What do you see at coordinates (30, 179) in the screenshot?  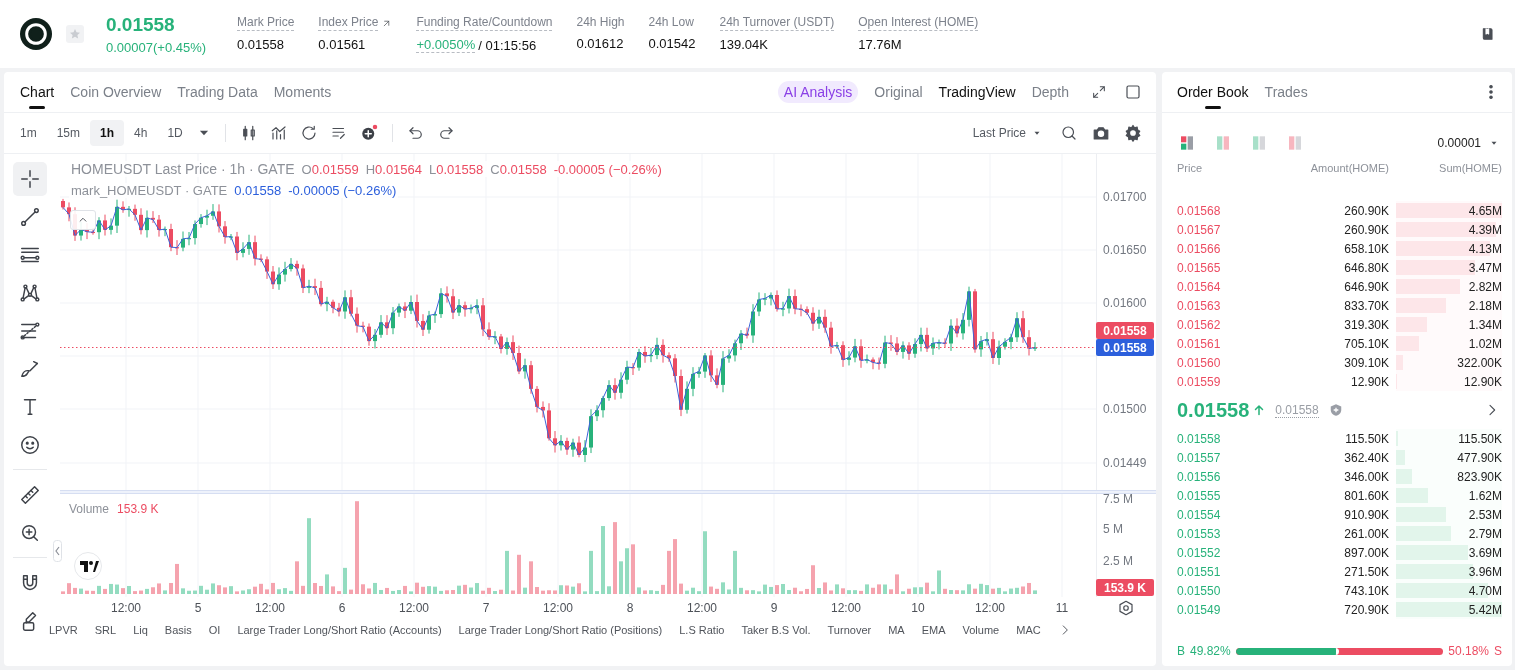 I see `drawing-tool-button` at bounding box center [30, 179].